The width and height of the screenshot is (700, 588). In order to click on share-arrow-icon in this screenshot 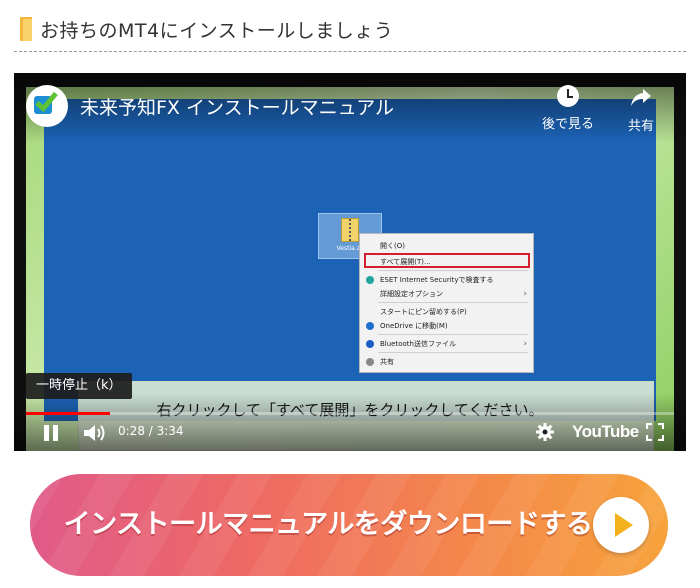, I will do `click(641, 97)`.